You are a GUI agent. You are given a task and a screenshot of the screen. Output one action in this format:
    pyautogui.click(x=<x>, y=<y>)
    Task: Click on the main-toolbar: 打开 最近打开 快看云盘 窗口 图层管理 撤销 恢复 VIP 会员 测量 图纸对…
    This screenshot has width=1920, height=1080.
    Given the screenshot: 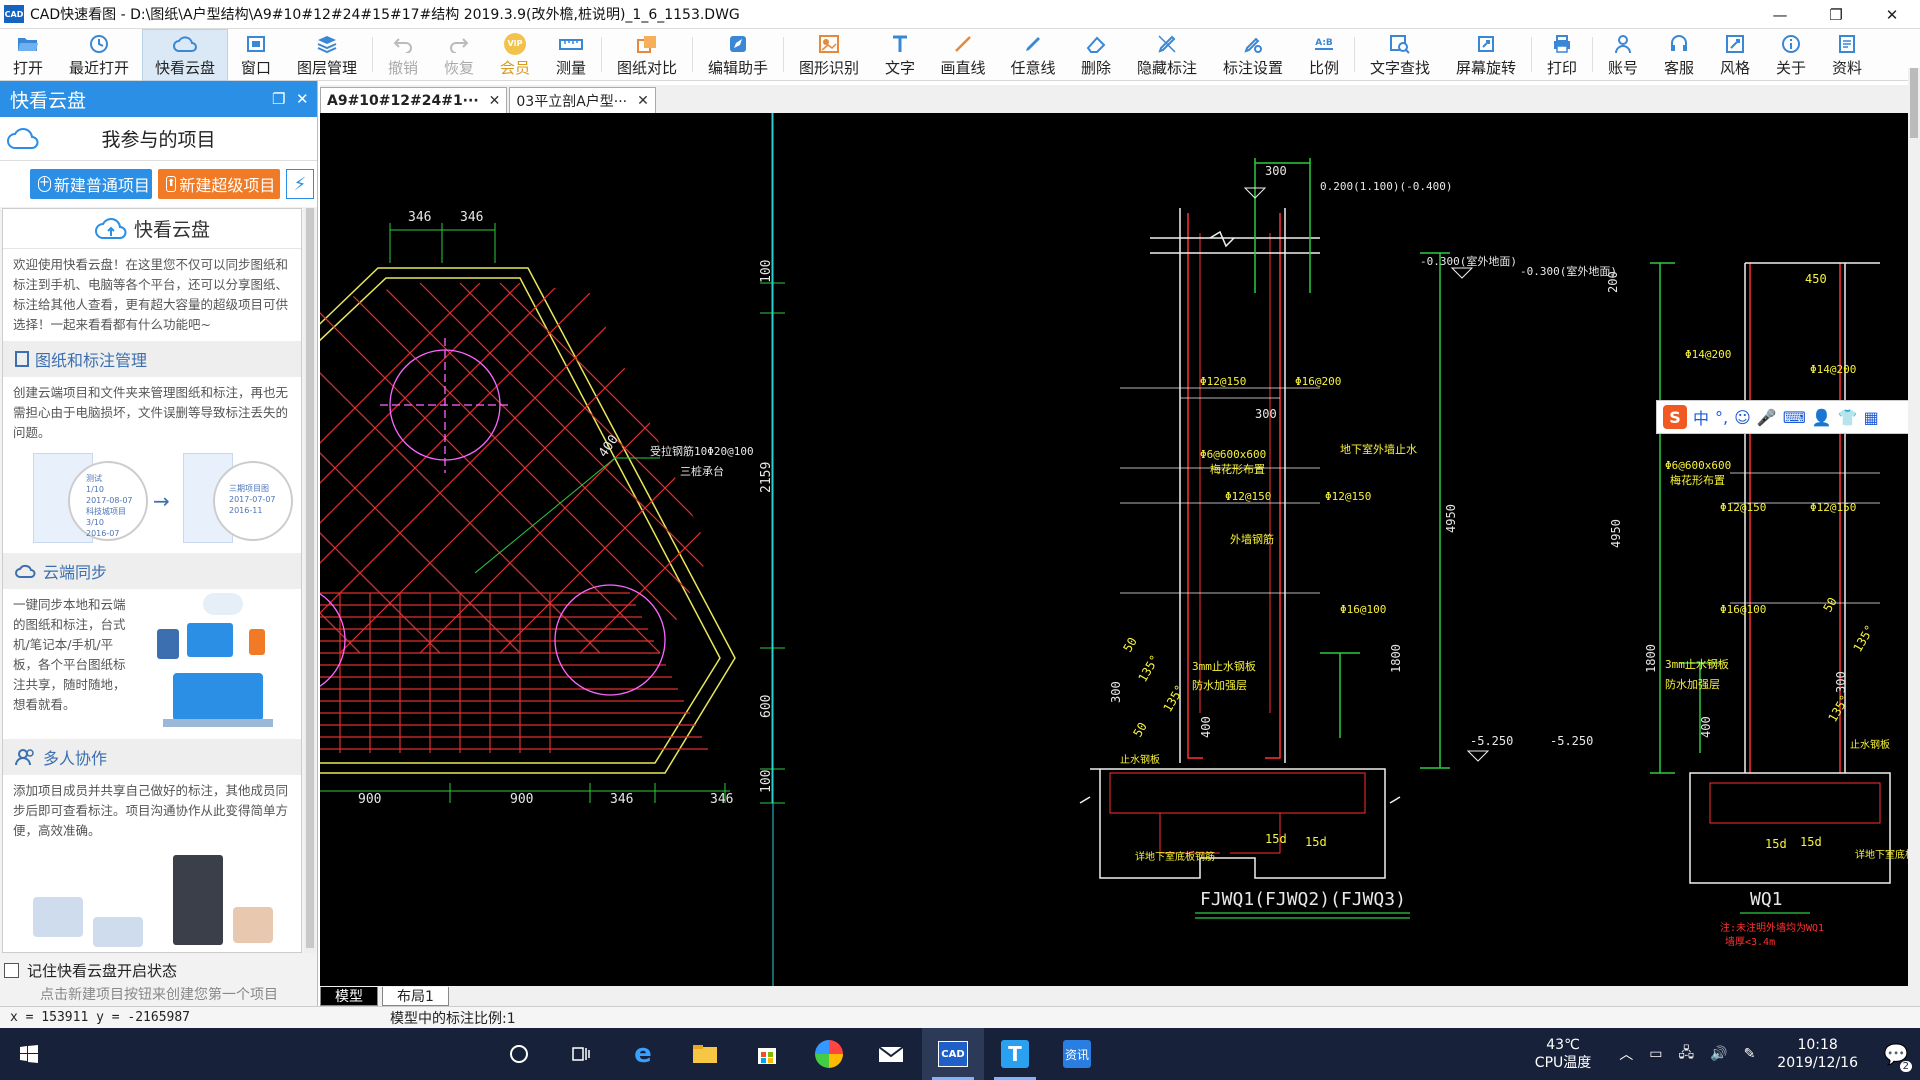 What is the action you would take?
    pyautogui.click(x=960, y=55)
    